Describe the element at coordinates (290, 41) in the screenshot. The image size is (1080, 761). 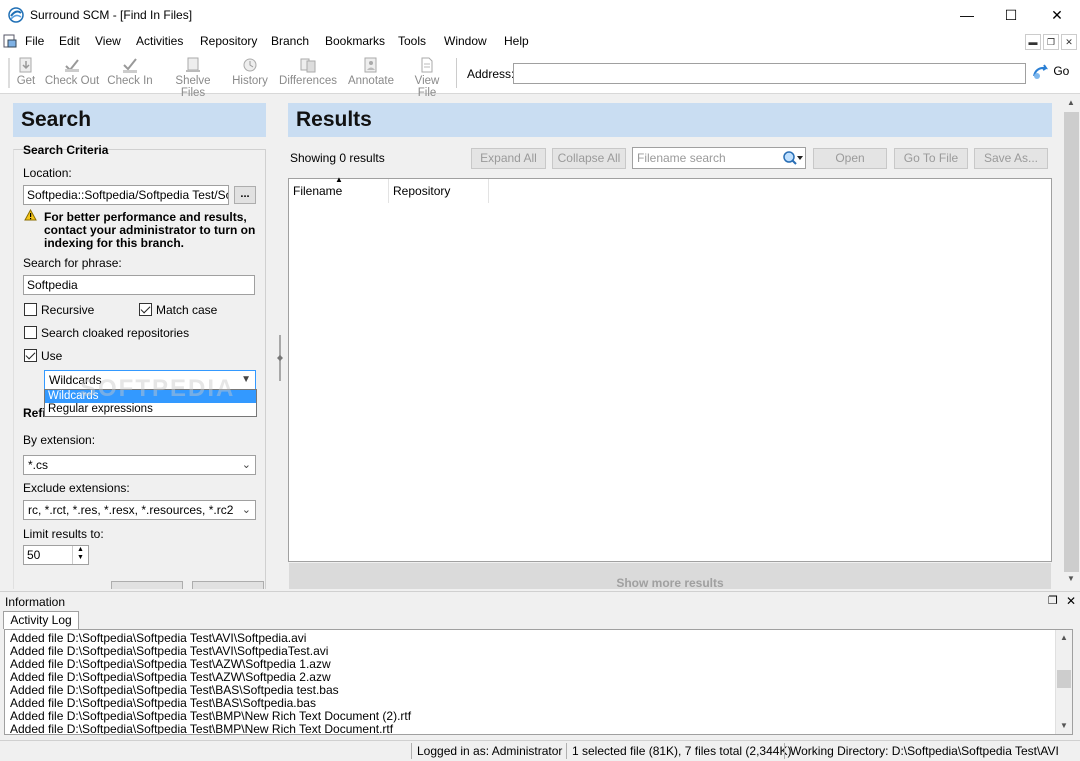
I see `menu-branch: Branch` at that location.